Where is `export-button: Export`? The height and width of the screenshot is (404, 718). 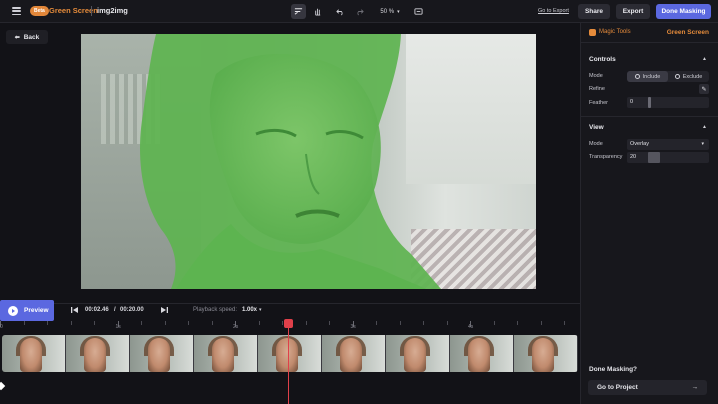
export-button: Export is located at coordinates (633, 11).